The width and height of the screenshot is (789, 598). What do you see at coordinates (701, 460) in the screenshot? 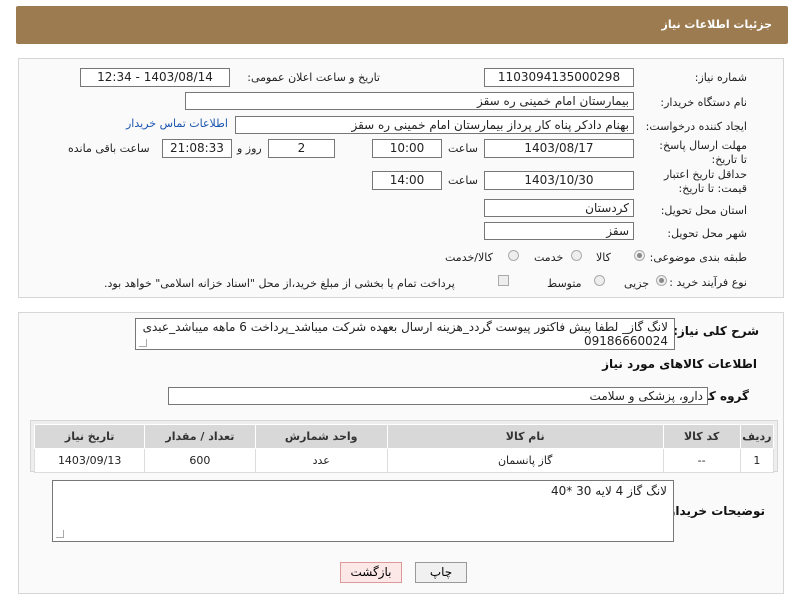
I see `cell-code: --` at bounding box center [701, 460].